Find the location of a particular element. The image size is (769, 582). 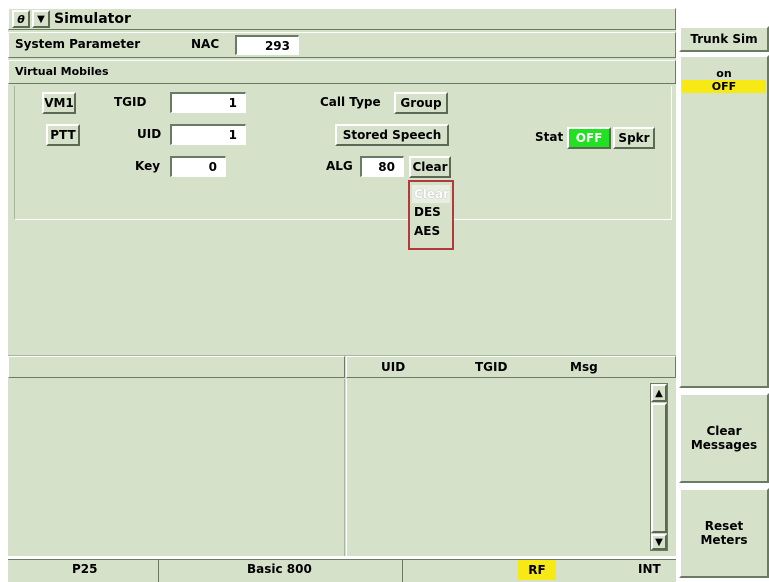

clear-messages-line2: Messages is located at coordinates (724, 445).